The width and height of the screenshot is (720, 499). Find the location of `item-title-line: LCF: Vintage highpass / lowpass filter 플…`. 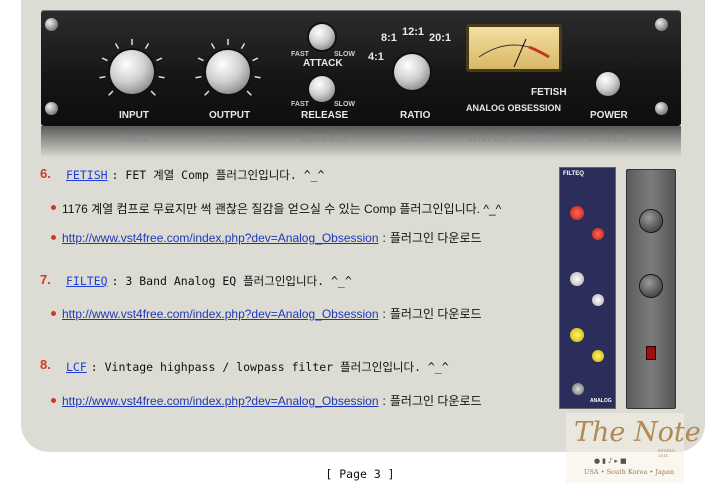

item-title-line: LCF: Vintage highpass / lowpass filter 플… is located at coordinates (257, 367).